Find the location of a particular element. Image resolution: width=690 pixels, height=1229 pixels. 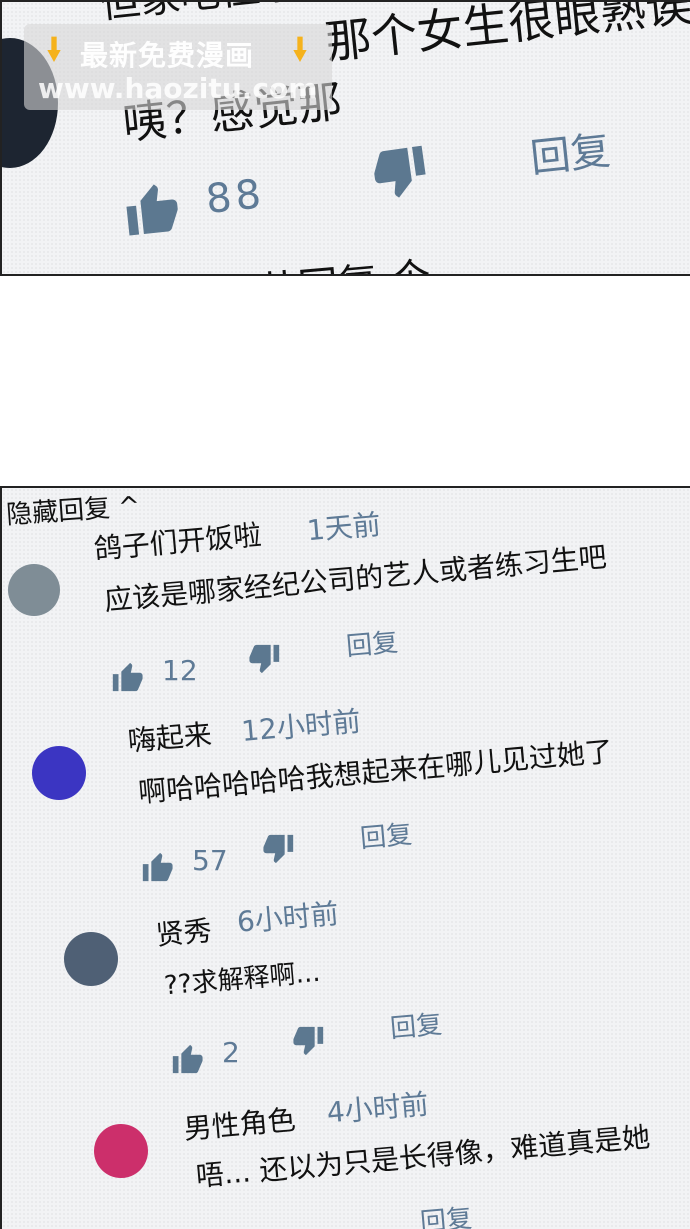

comment-username: 嗨起来 is located at coordinates (169, 736).